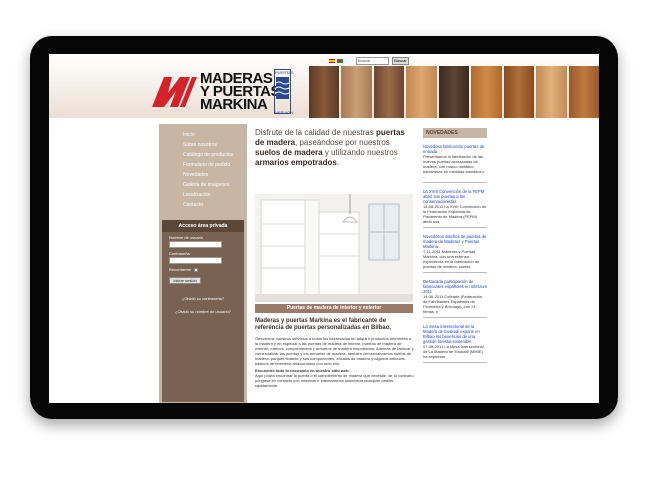  Describe the element at coordinates (186, 237) in the screenshot. I see `username-label: Nombre de usuario` at that location.